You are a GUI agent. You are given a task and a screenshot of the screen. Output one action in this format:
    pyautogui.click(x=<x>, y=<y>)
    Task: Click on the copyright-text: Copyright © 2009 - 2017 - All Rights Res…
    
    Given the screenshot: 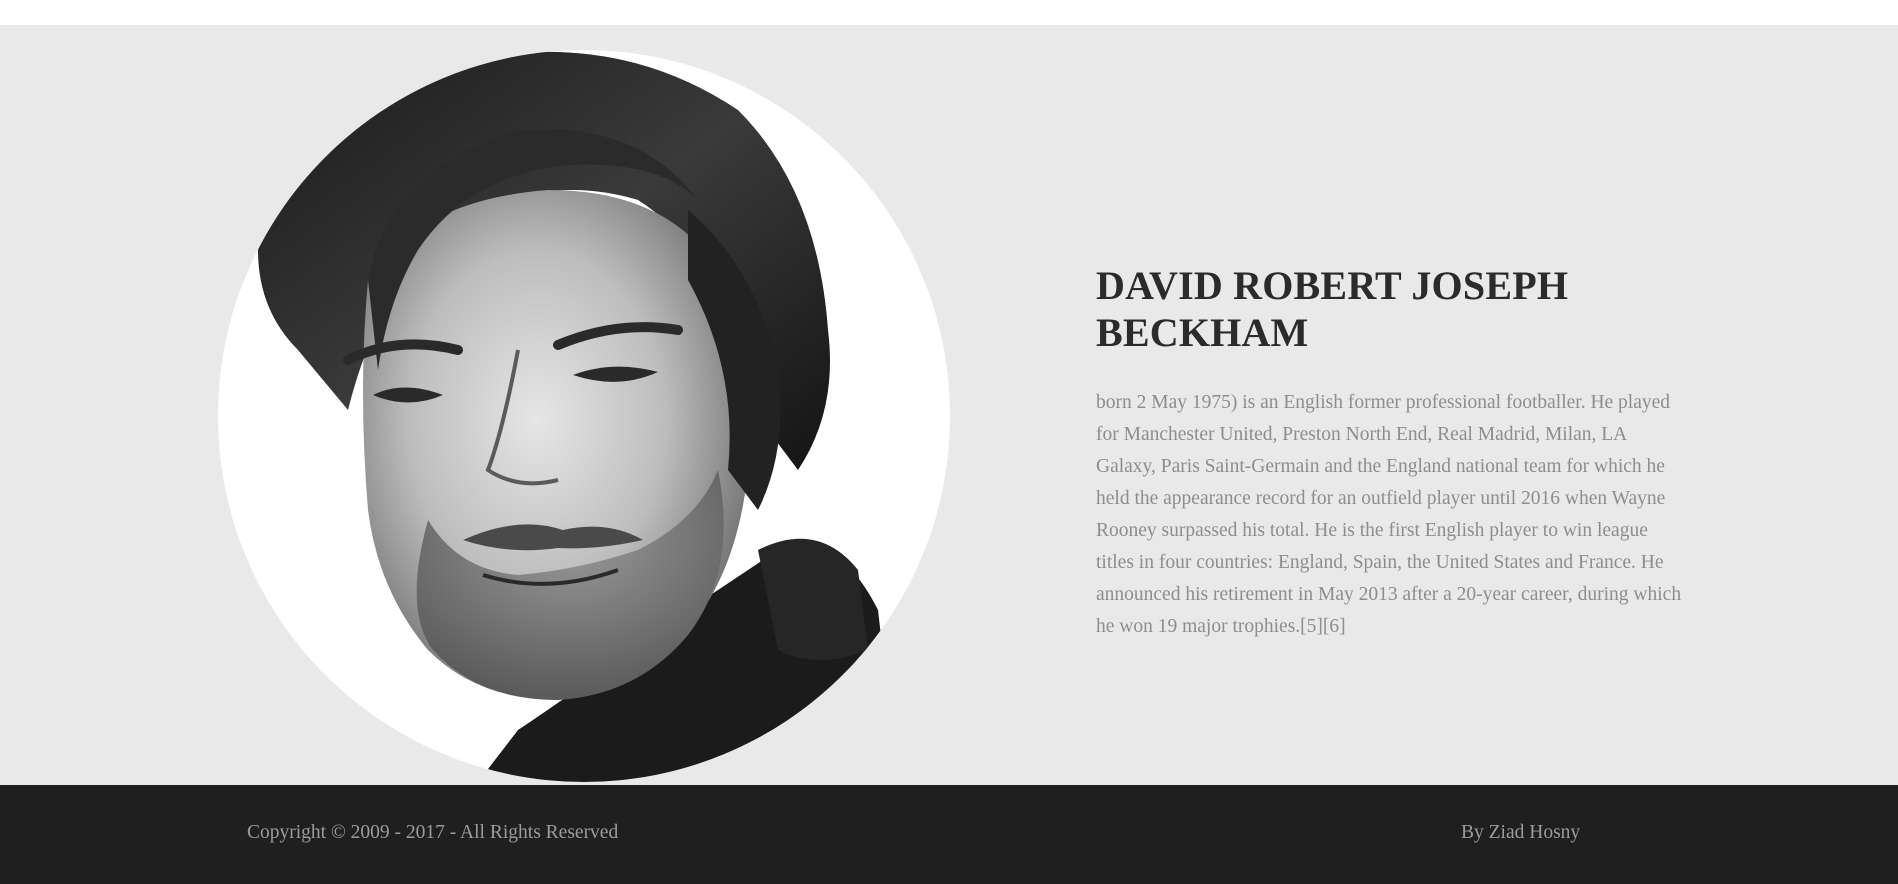 What is the action you would take?
    pyautogui.click(x=433, y=832)
    